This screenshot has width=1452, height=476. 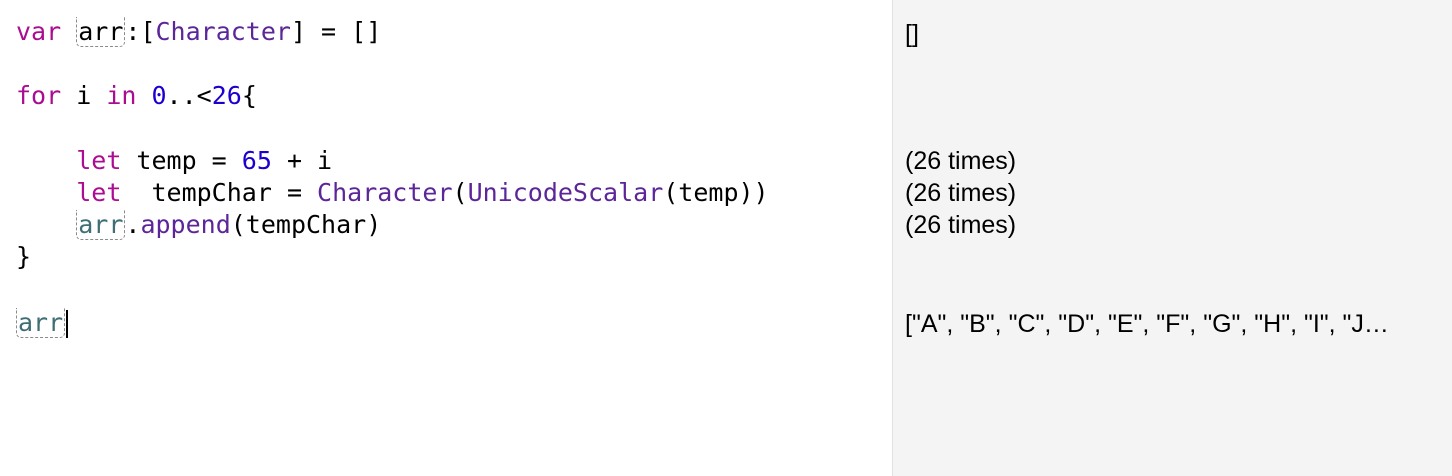 What do you see at coordinates (460, 192) in the screenshot?
I see `code-token: (` at bounding box center [460, 192].